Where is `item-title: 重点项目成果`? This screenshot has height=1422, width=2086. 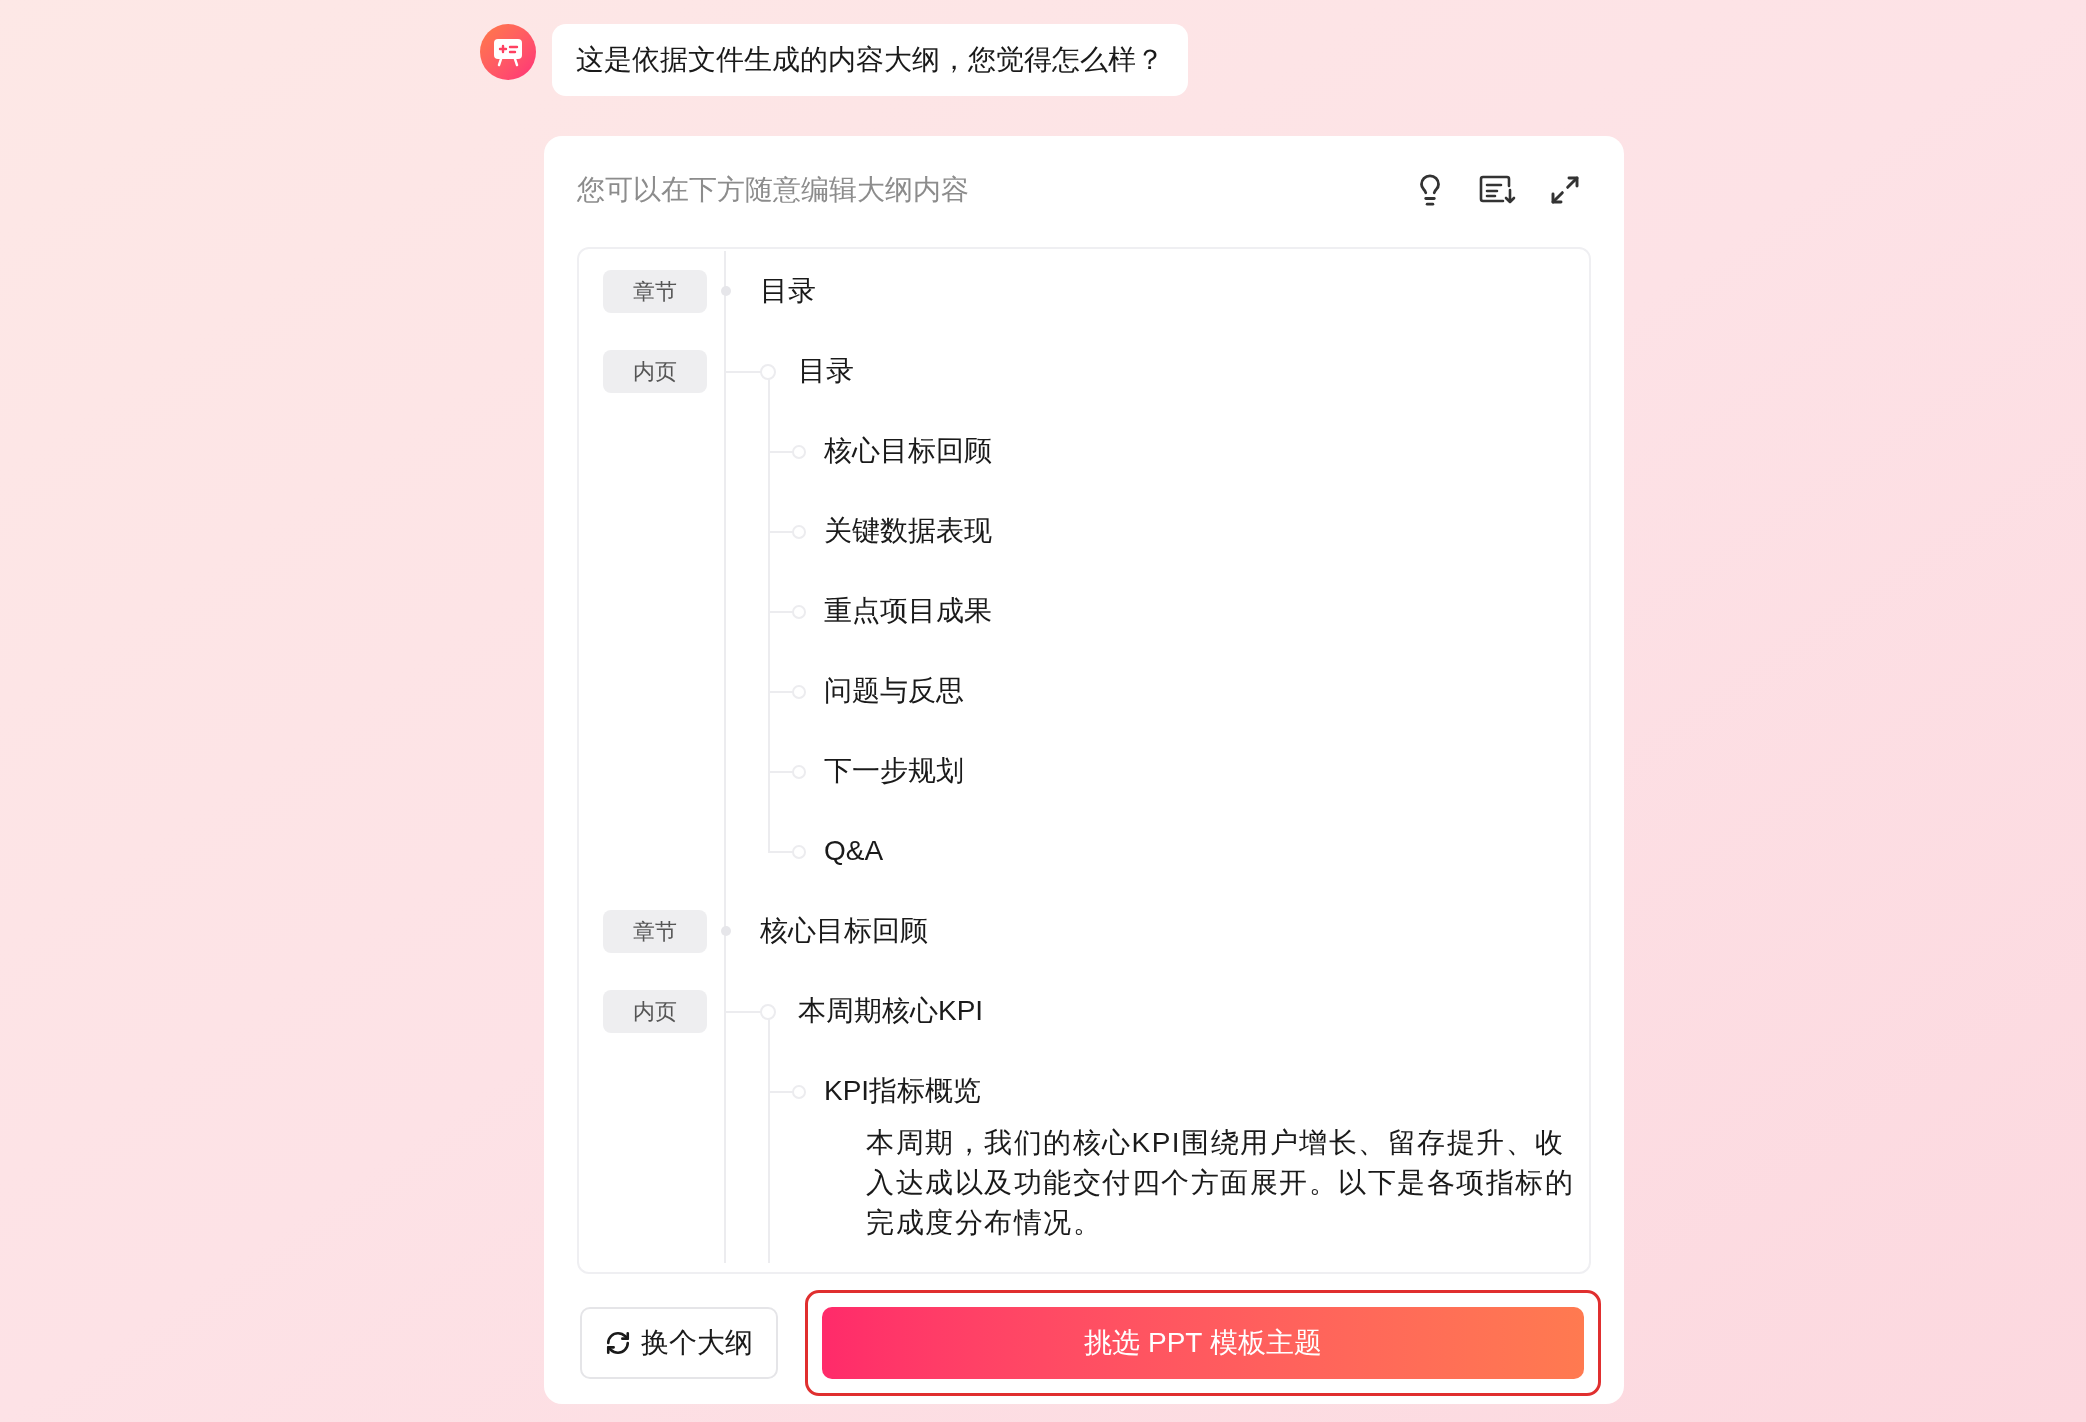 item-title: 重点项目成果 is located at coordinates (908, 611).